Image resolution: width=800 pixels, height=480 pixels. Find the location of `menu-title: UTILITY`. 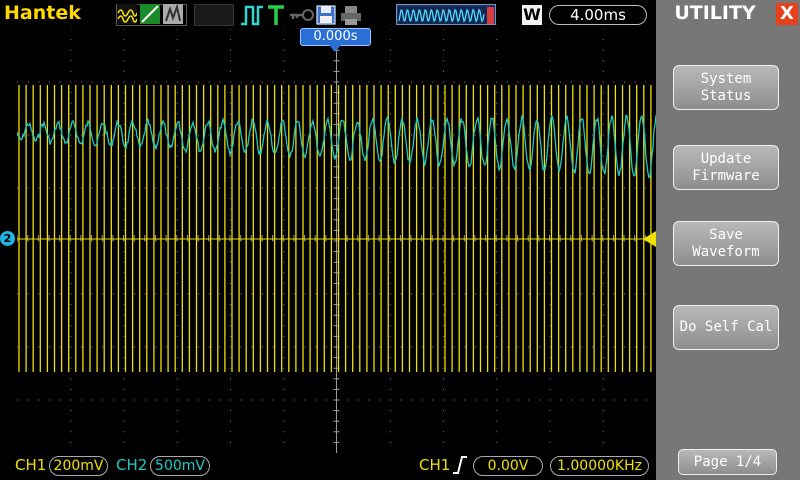

menu-title: UTILITY is located at coordinates (715, 13).